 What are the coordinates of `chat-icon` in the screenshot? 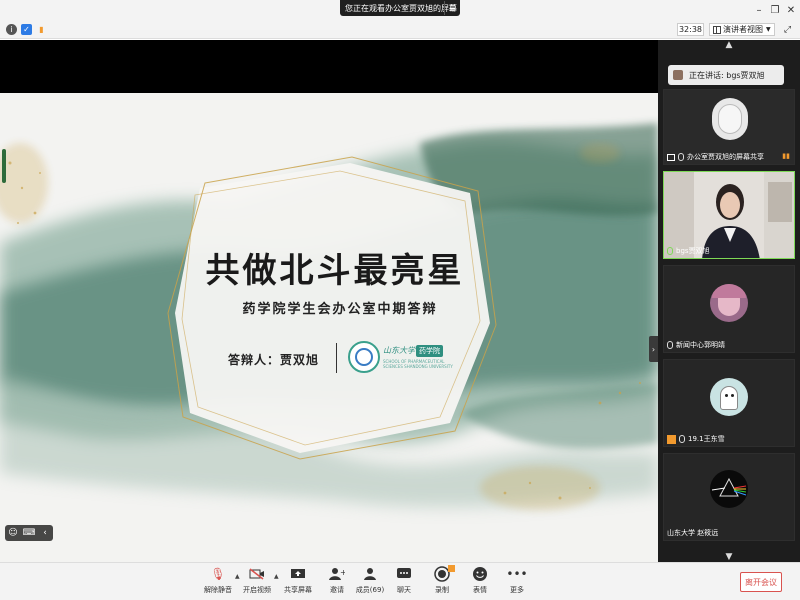 It's located at (404, 574).